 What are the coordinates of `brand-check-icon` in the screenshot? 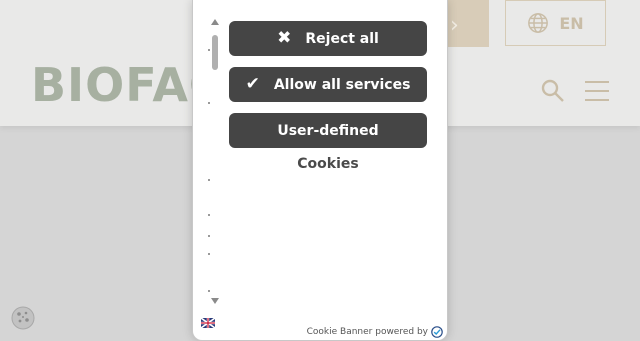 It's located at (437, 332).